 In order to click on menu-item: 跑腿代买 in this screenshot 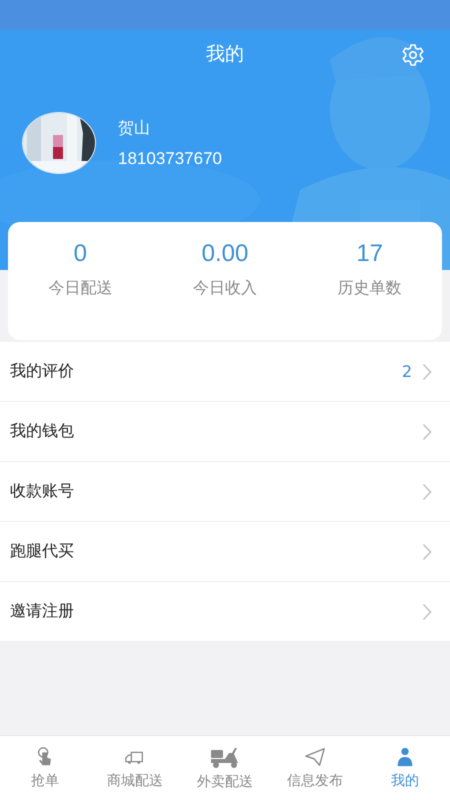, I will do `click(225, 552)`.